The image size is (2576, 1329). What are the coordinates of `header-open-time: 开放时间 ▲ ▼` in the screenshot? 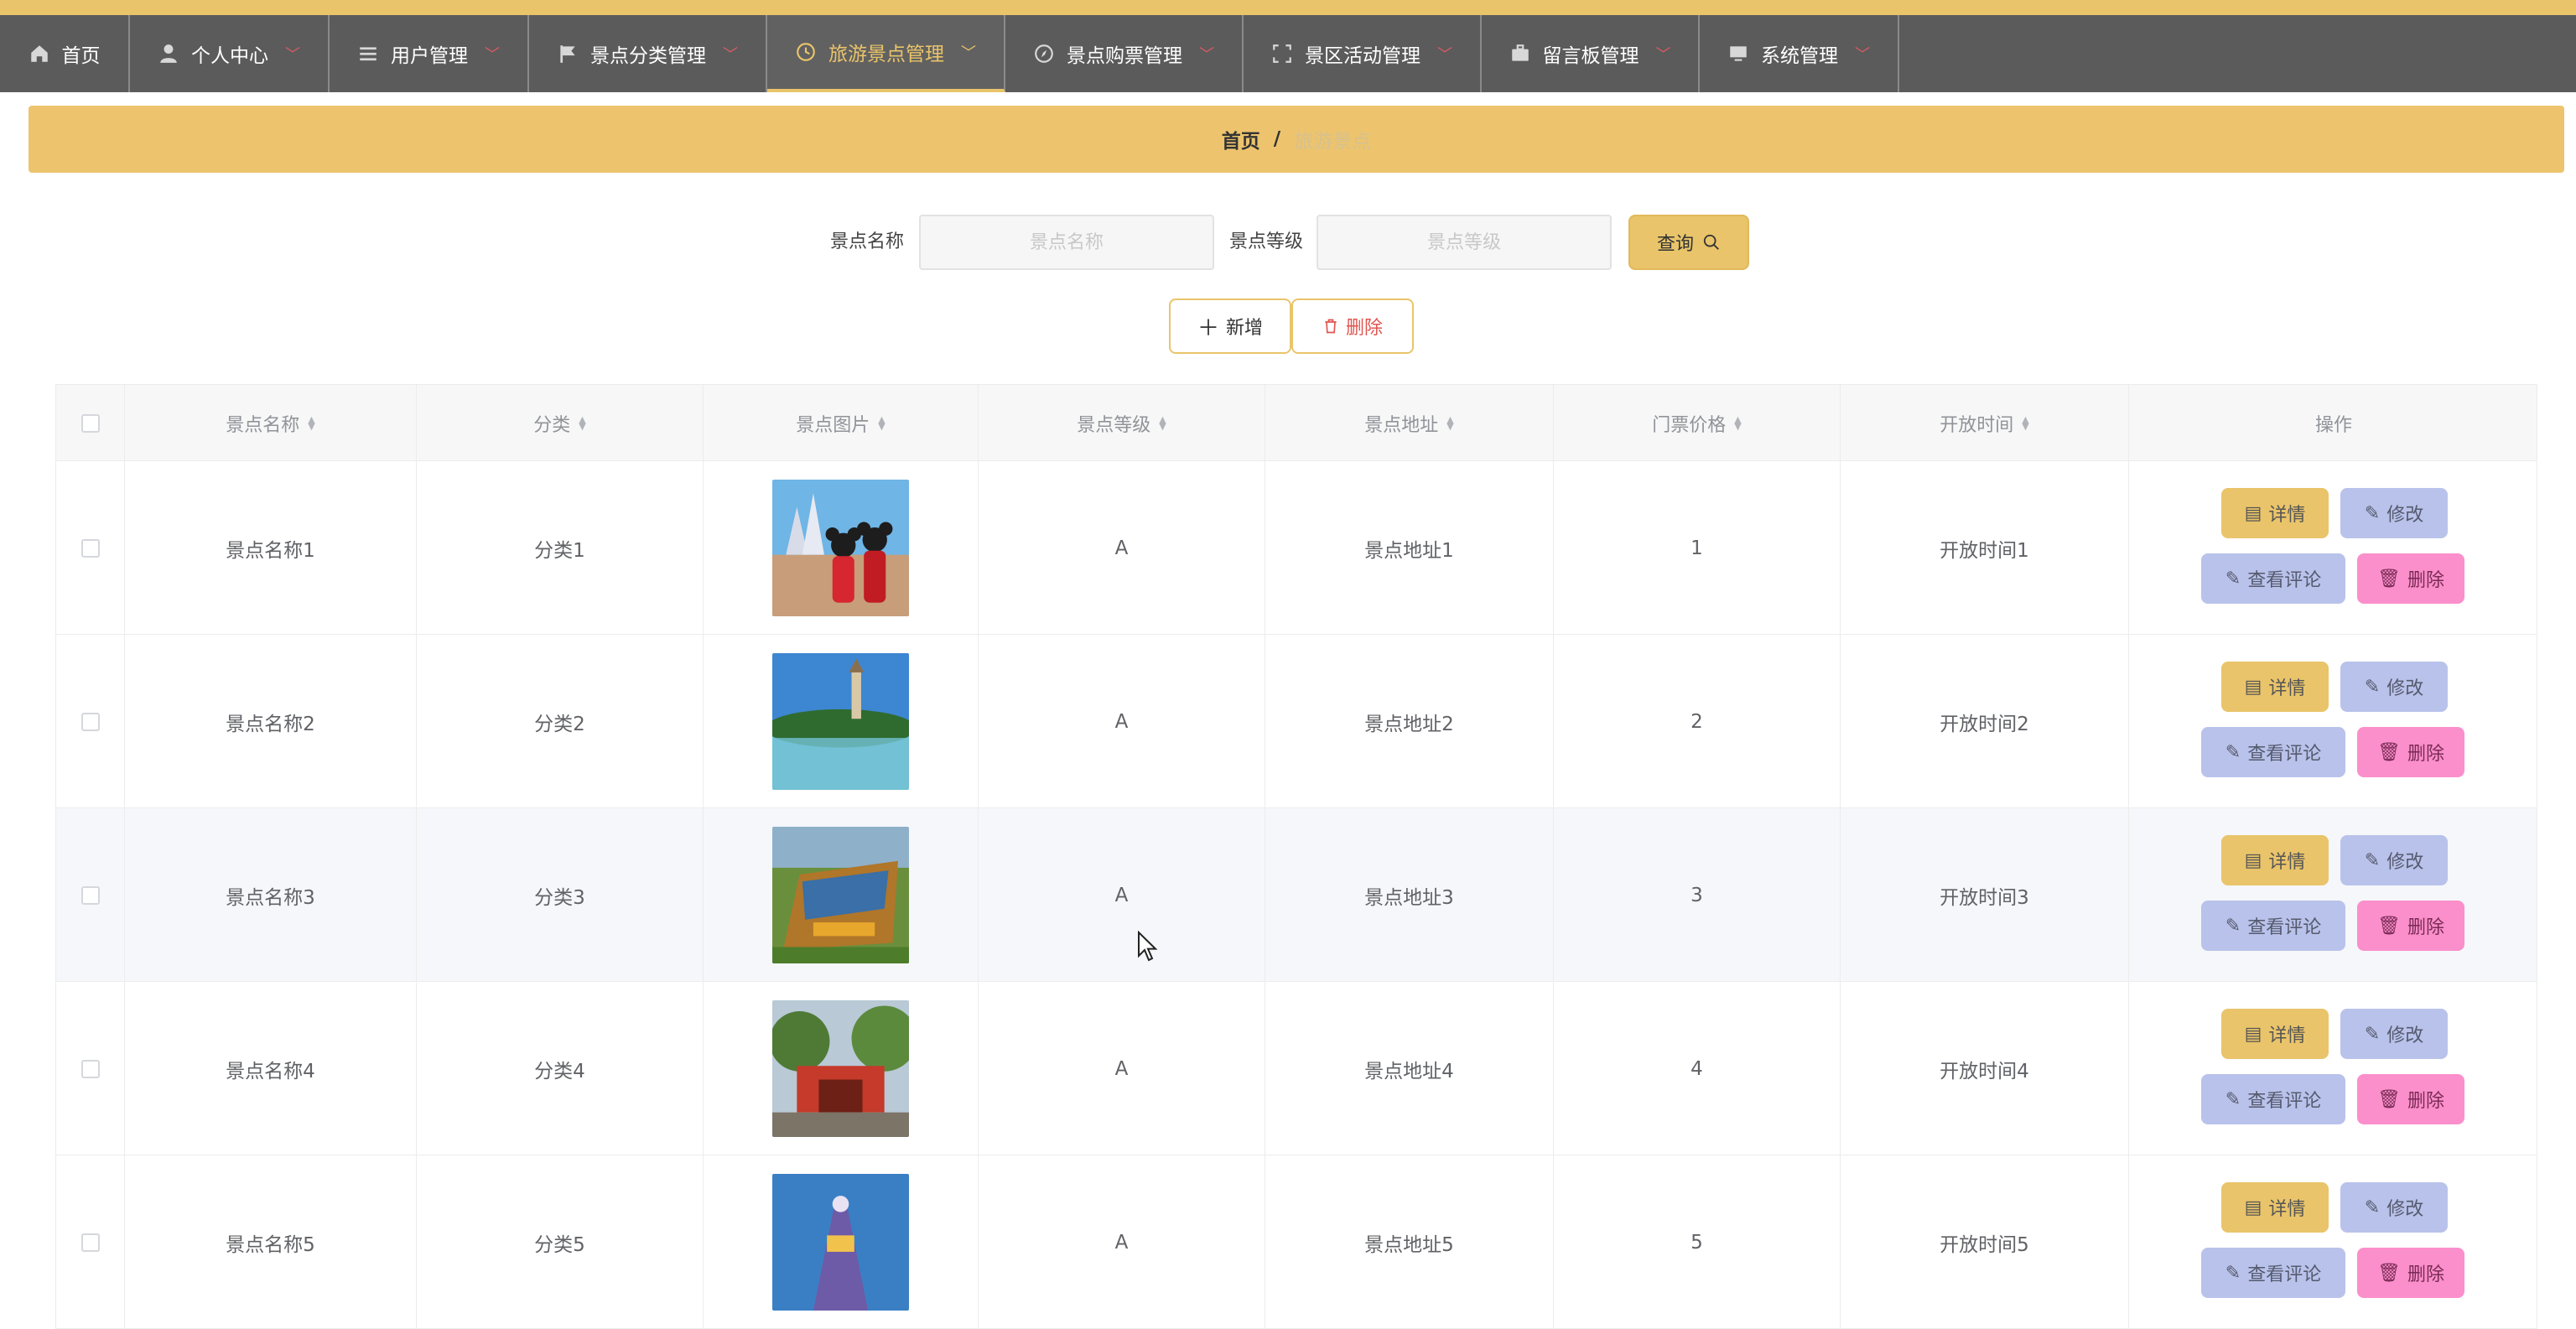 It's located at (1985, 423).